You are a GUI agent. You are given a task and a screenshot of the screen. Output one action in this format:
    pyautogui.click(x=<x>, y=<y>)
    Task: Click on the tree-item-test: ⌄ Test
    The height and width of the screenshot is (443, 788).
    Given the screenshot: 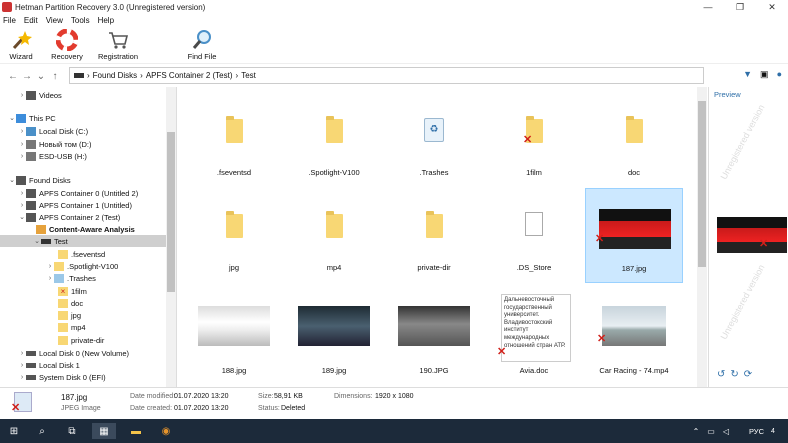 What is the action you would take?
    pyautogui.click(x=83, y=241)
    